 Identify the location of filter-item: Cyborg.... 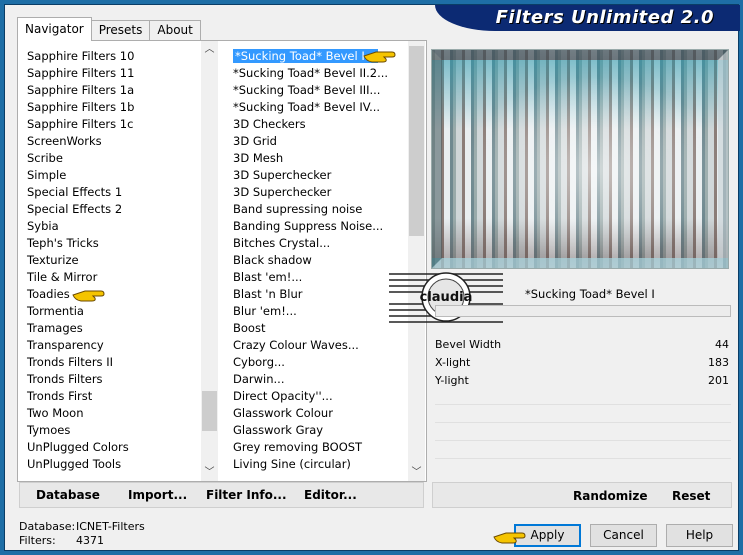
(319, 362).